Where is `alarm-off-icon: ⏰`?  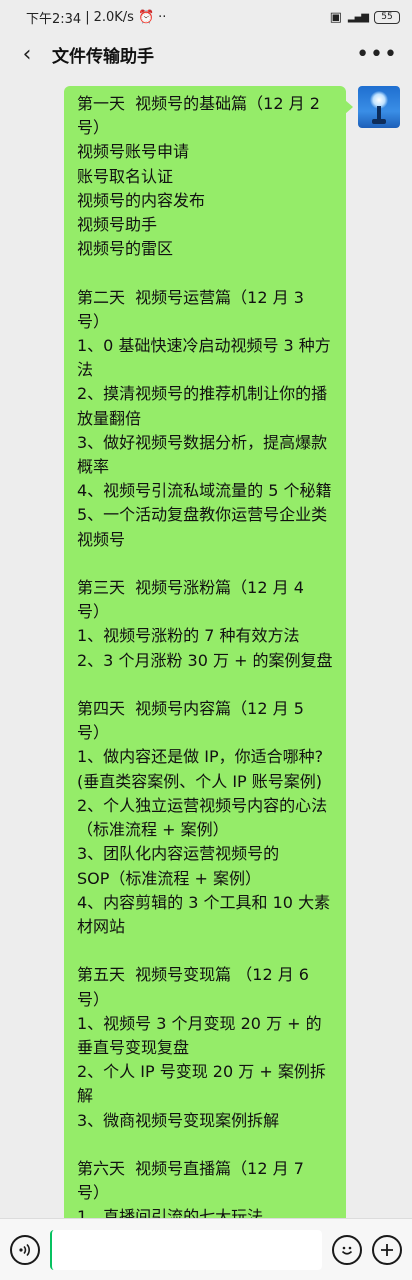
alarm-off-icon: ⏰ is located at coordinates (146, 17).